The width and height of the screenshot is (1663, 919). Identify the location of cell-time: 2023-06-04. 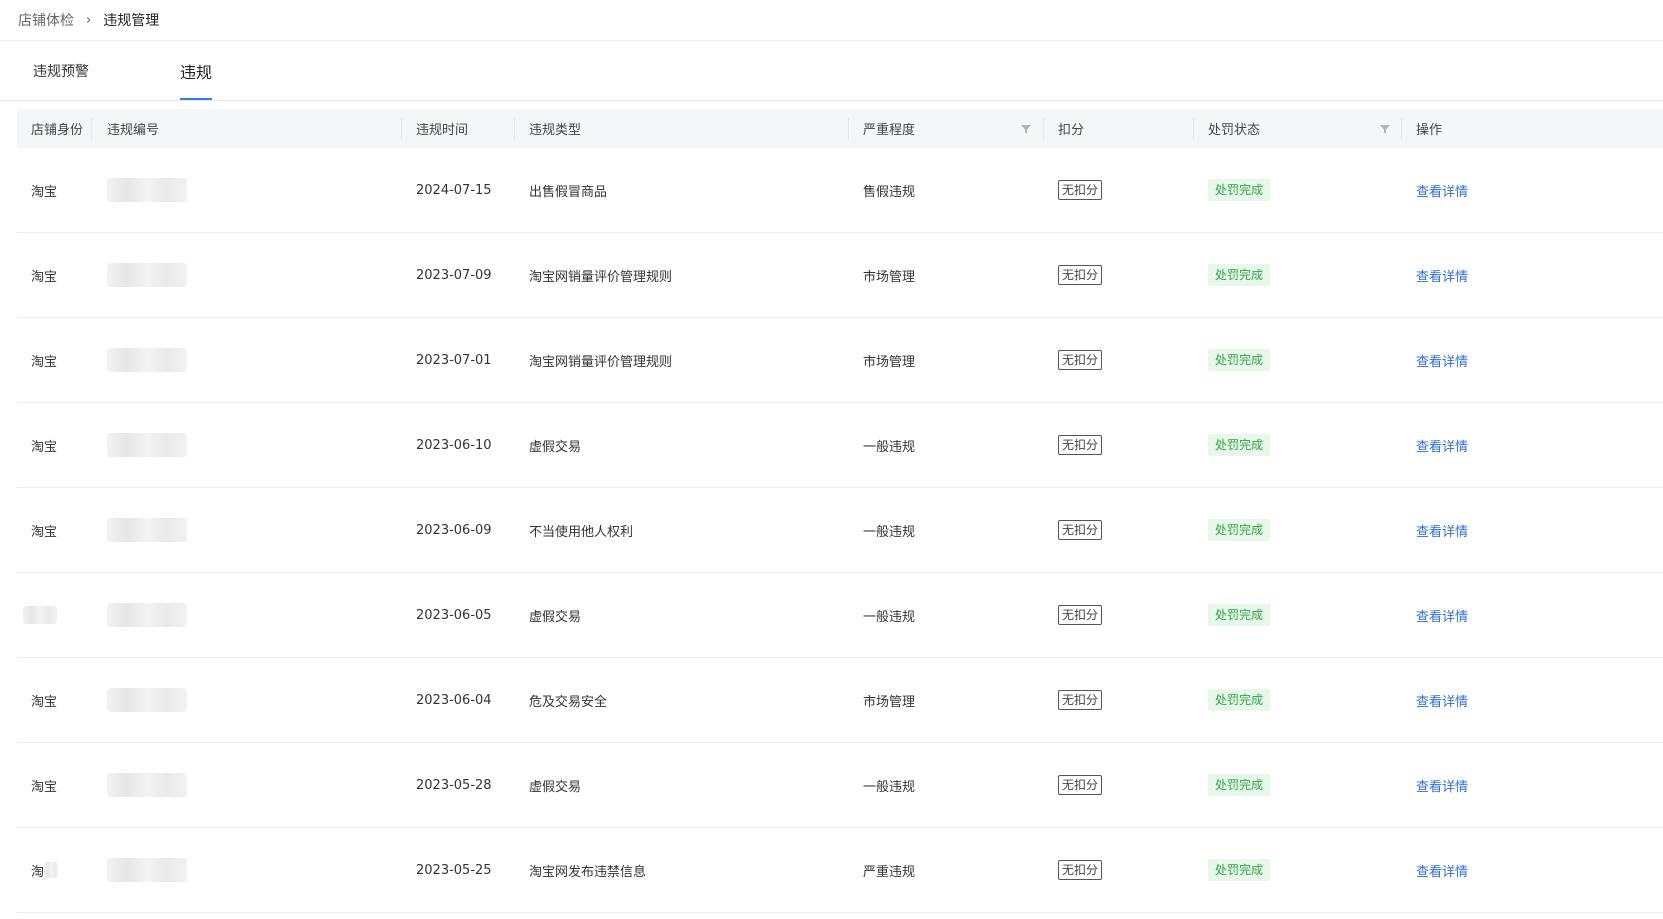
(454, 700).